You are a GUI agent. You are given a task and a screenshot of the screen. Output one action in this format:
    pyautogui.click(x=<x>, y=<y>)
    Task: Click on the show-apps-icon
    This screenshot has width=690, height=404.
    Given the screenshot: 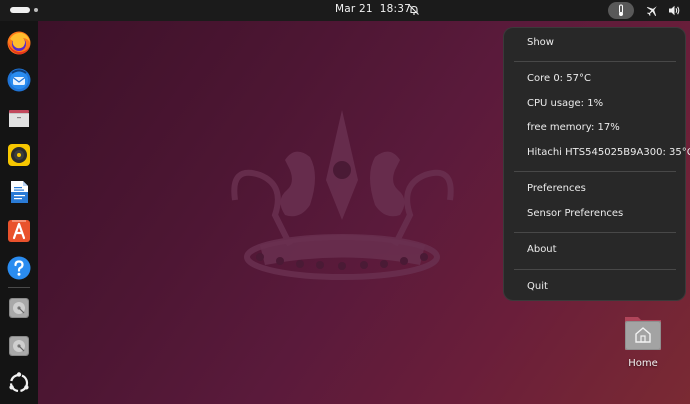 What is the action you would take?
    pyautogui.click(x=19, y=383)
    